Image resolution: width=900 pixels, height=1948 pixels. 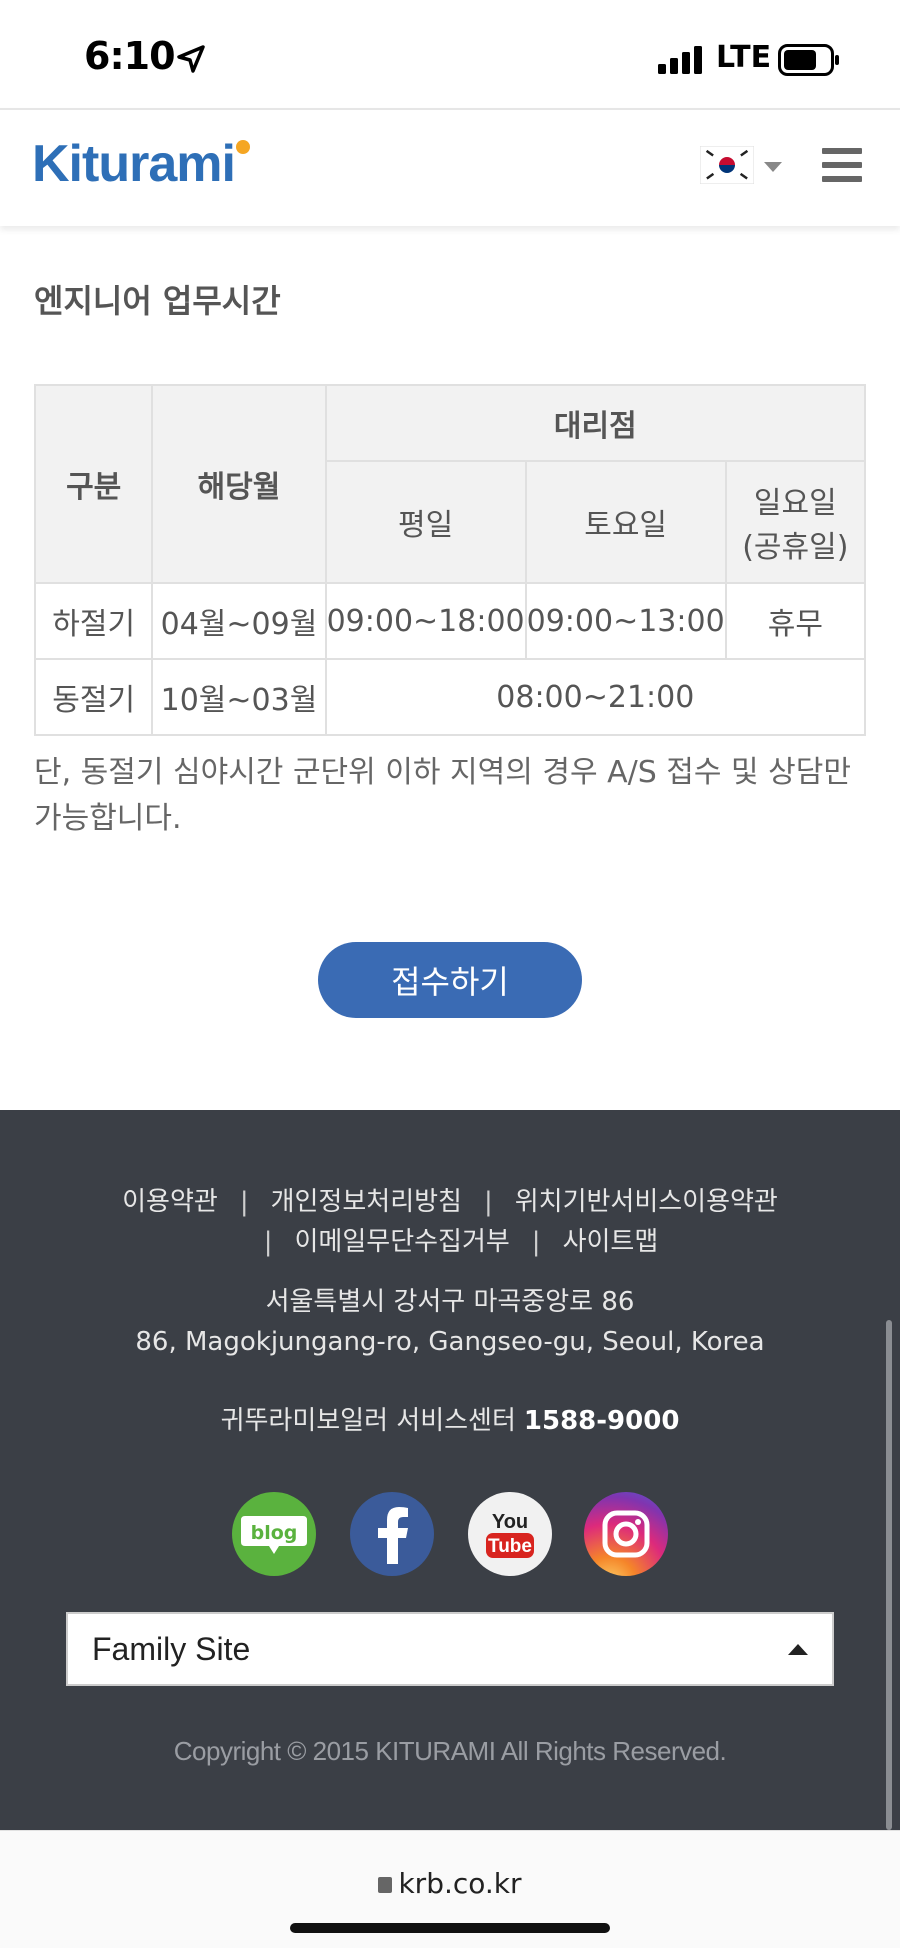 I want to click on service-center-label: 귀뚜라미보일러 서비스센터, so click(x=368, y=1421).